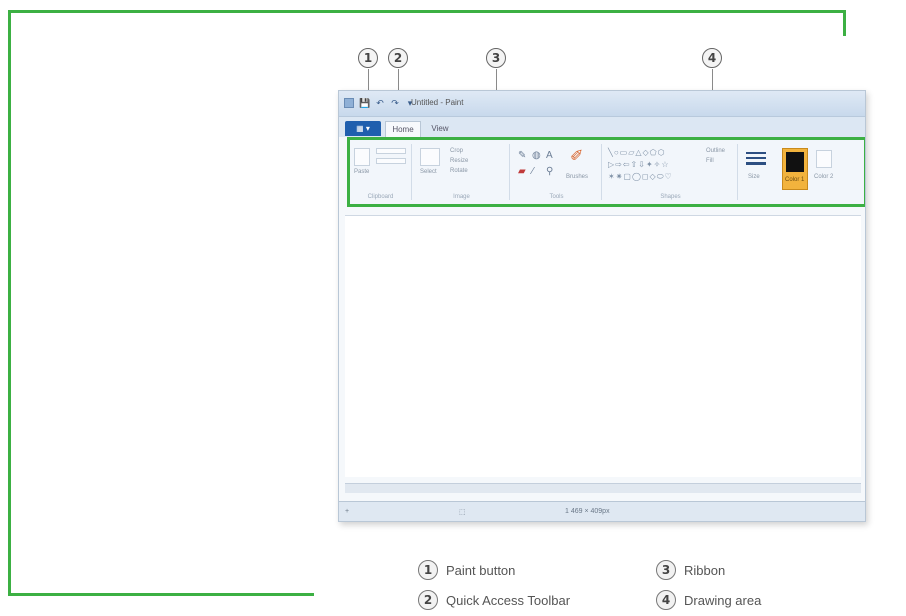  I want to click on redo-icon: ↷, so click(395, 103).